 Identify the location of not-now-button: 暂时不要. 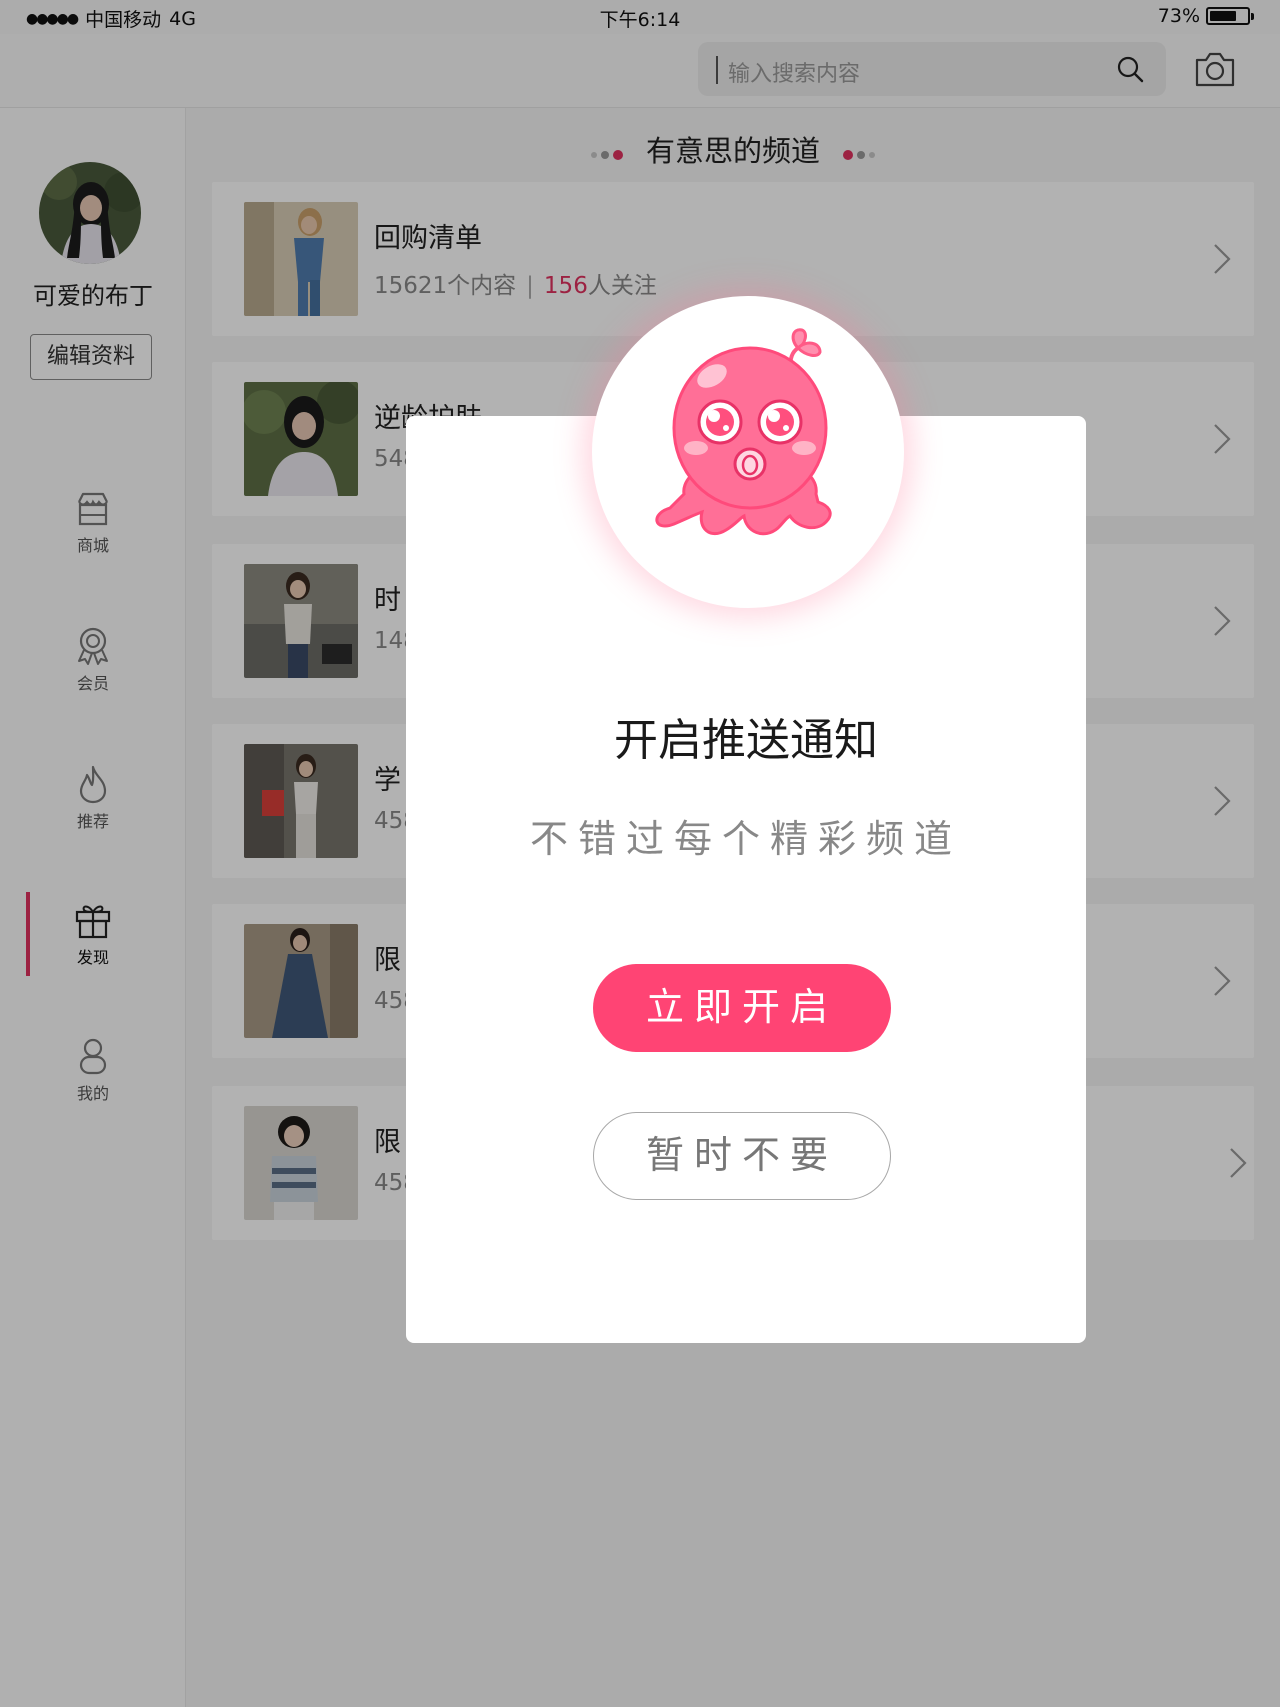
(742, 1156).